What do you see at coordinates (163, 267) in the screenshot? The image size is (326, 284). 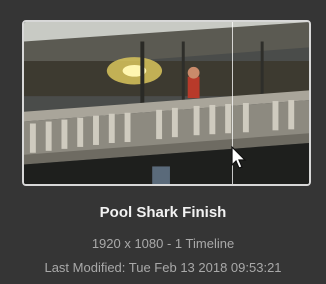 I see `project-last-modified: Last Modified: Tue Feb 13 2018 09:53:21` at bounding box center [163, 267].